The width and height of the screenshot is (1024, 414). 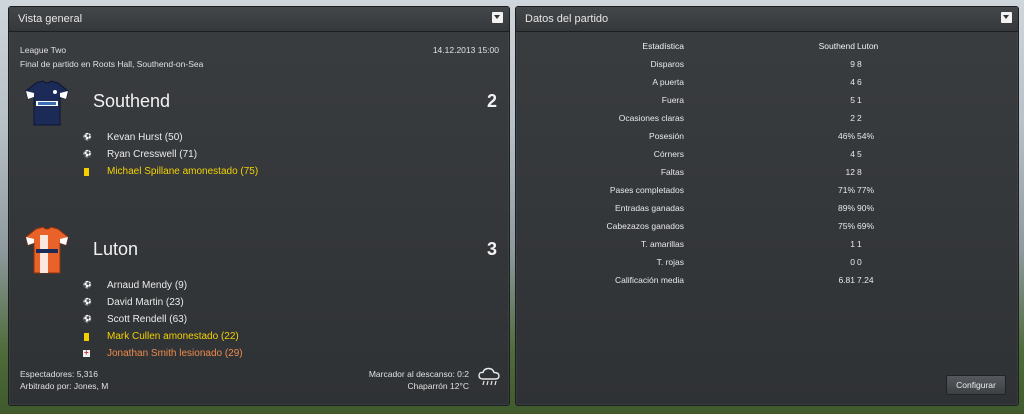 I want to click on stats-row: Entradas ganadas 89% 90%, so click(x=767, y=209).